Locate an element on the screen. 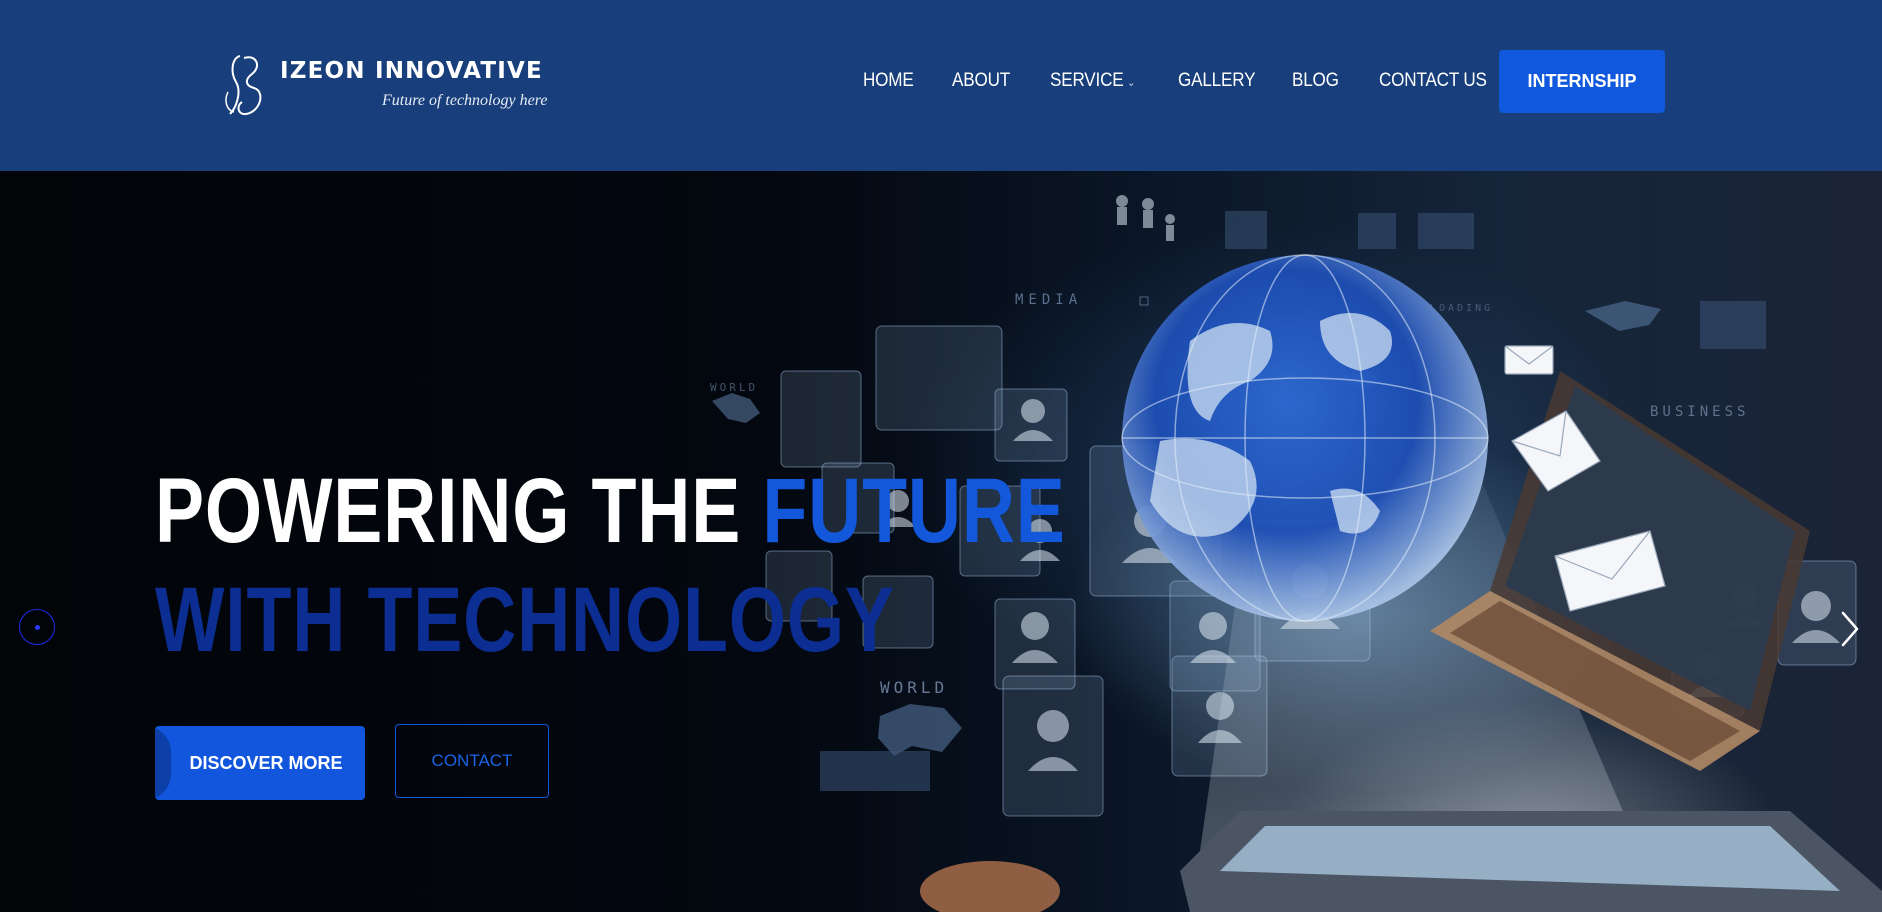 The height and width of the screenshot is (912, 1882). nav-home: HOME is located at coordinates (888, 81).